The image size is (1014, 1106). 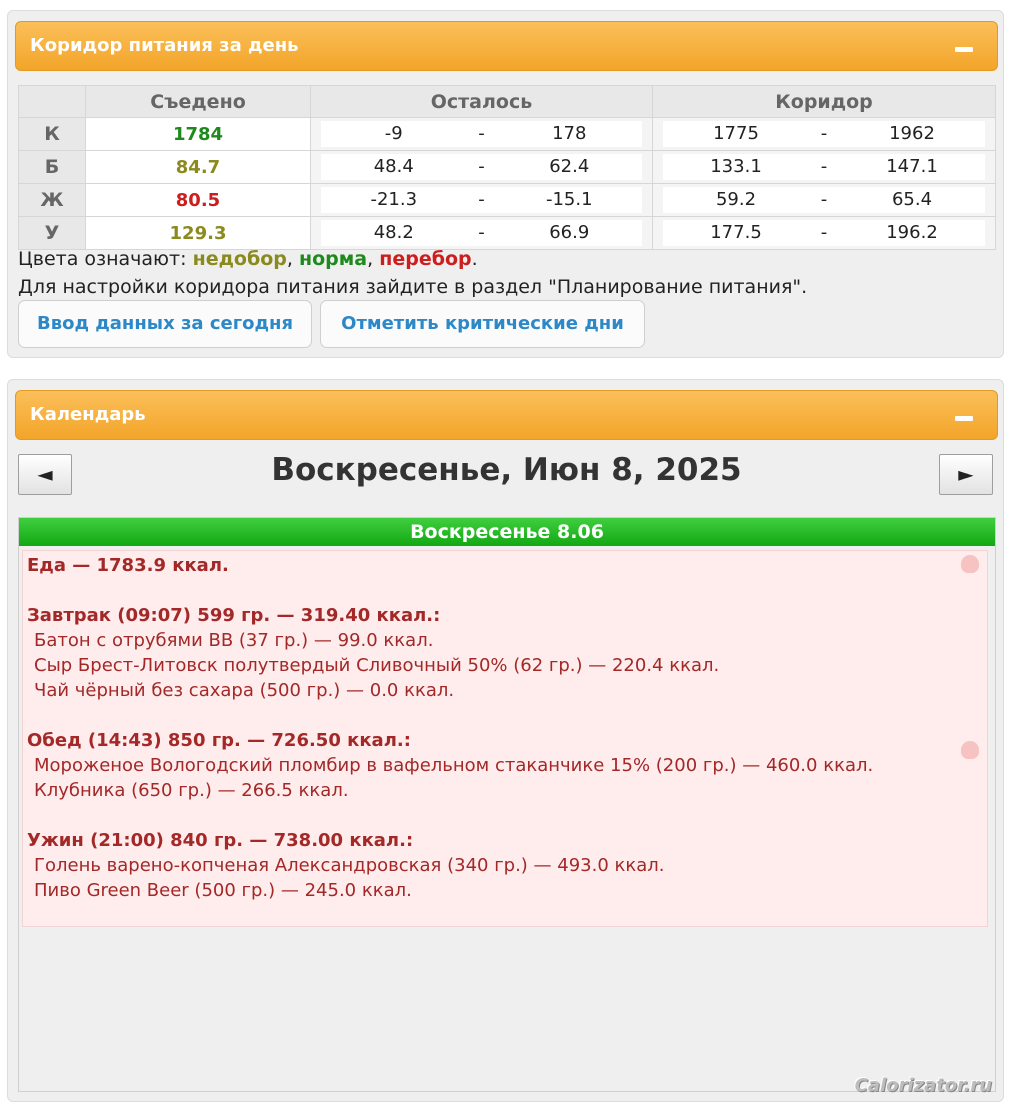 I want to click on row-label: У, so click(x=52, y=233).